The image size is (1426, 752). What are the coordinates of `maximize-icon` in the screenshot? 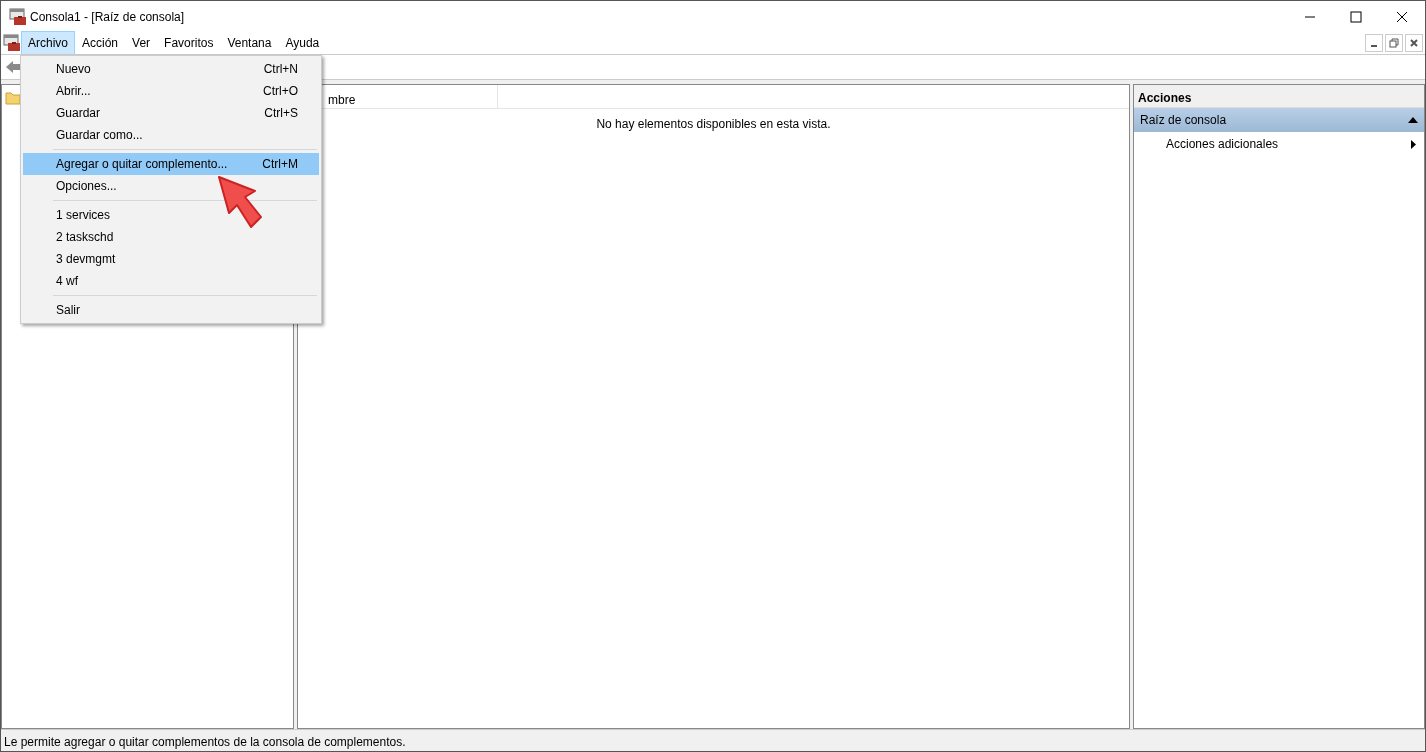 It's located at (1356, 16).